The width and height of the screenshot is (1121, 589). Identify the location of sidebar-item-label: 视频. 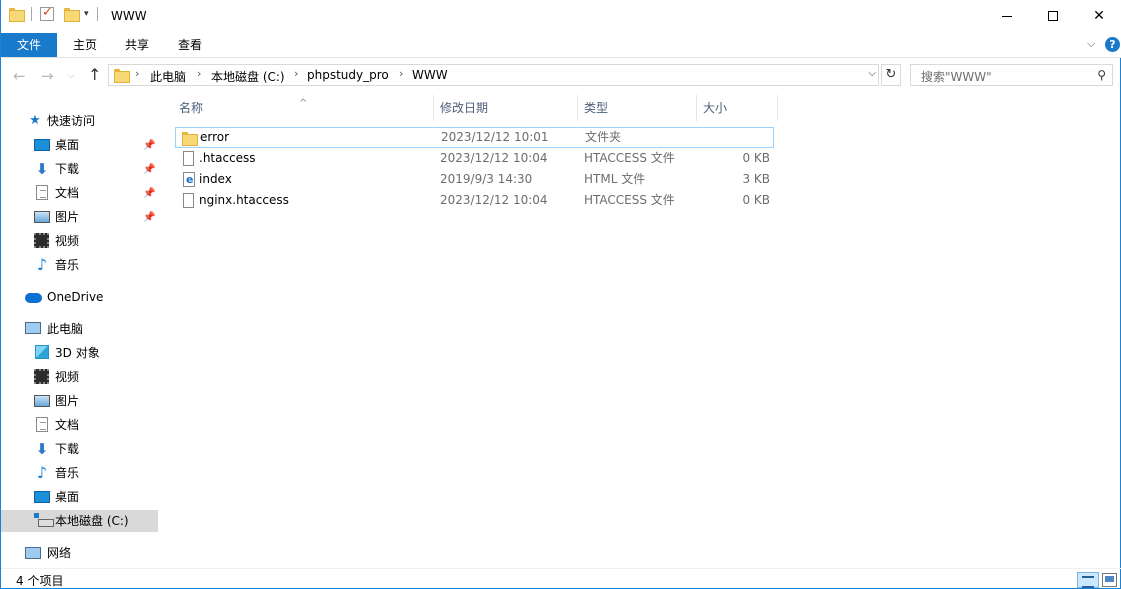
(67, 241).